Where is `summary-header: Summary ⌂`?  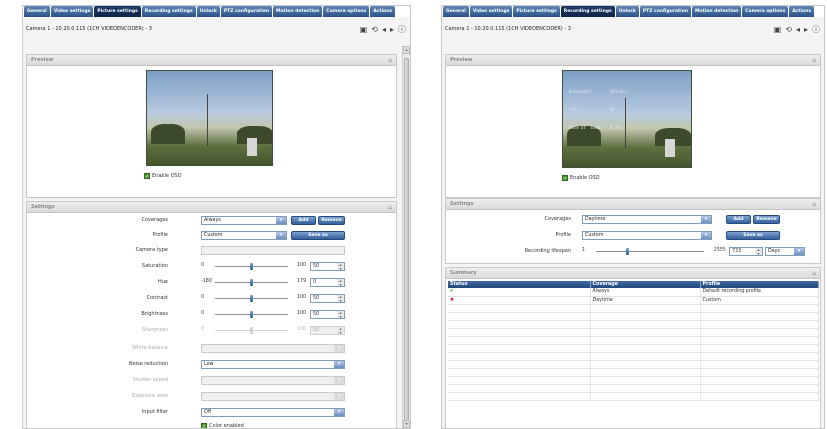
summary-header: Summary ⌂ is located at coordinates (633, 273).